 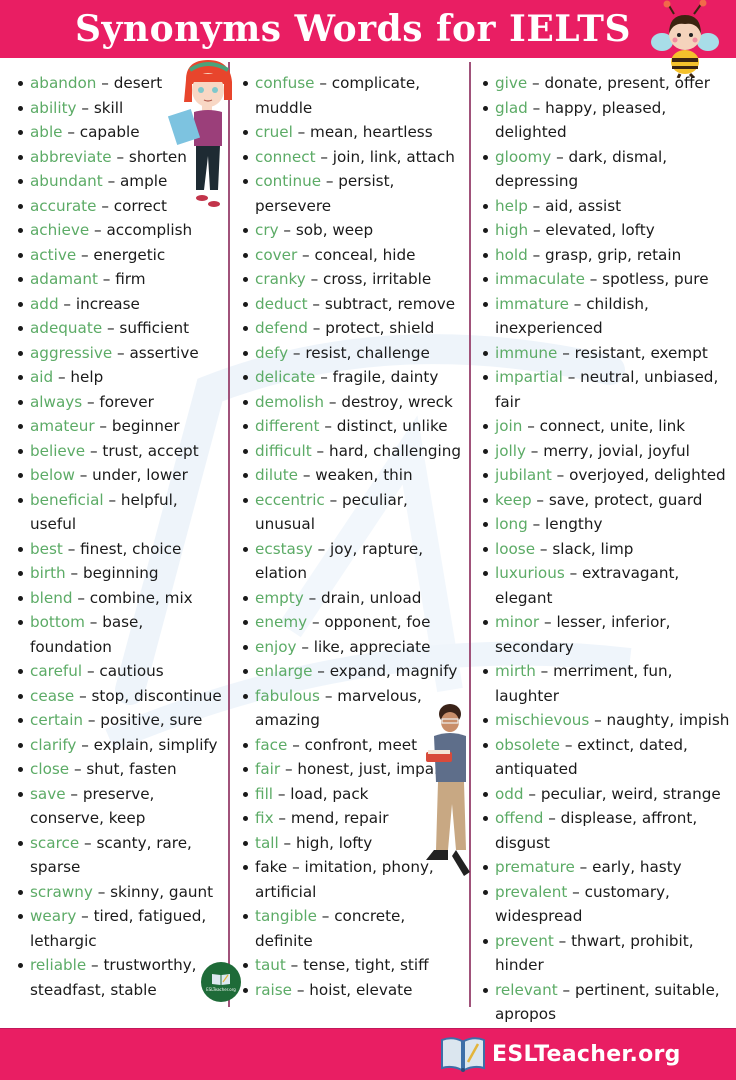 What do you see at coordinates (143, 181) in the screenshot?
I see `synonyms: ample` at bounding box center [143, 181].